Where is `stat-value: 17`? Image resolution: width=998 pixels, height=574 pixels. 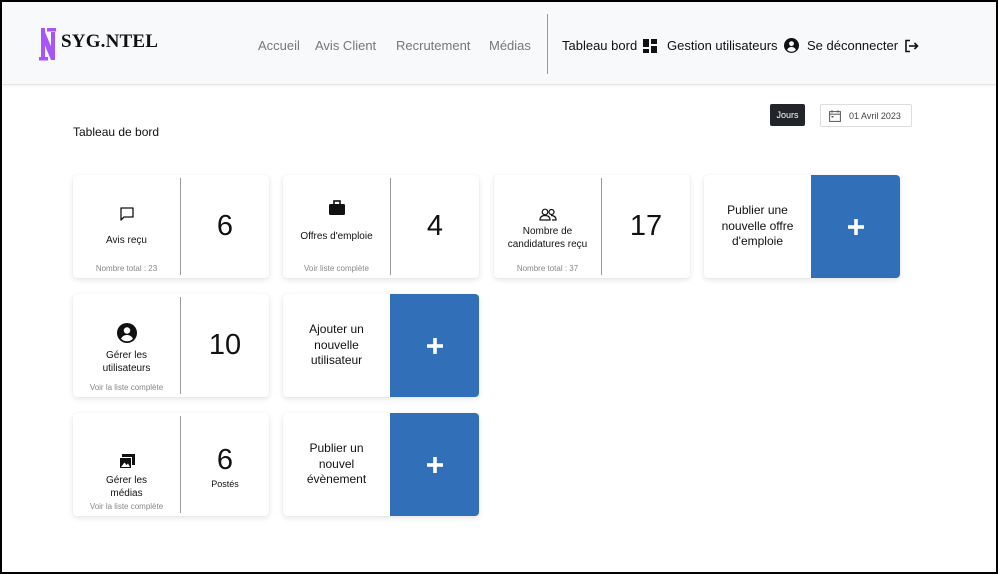
stat-value: 17 is located at coordinates (646, 226).